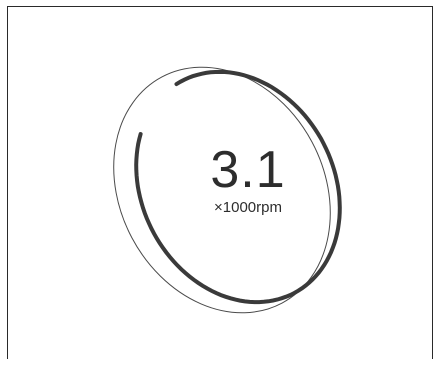  What do you see at coordinates (248, 170) in the screenshot?
I see `rpm-value: 3.1` at bounding box center [248, 170].